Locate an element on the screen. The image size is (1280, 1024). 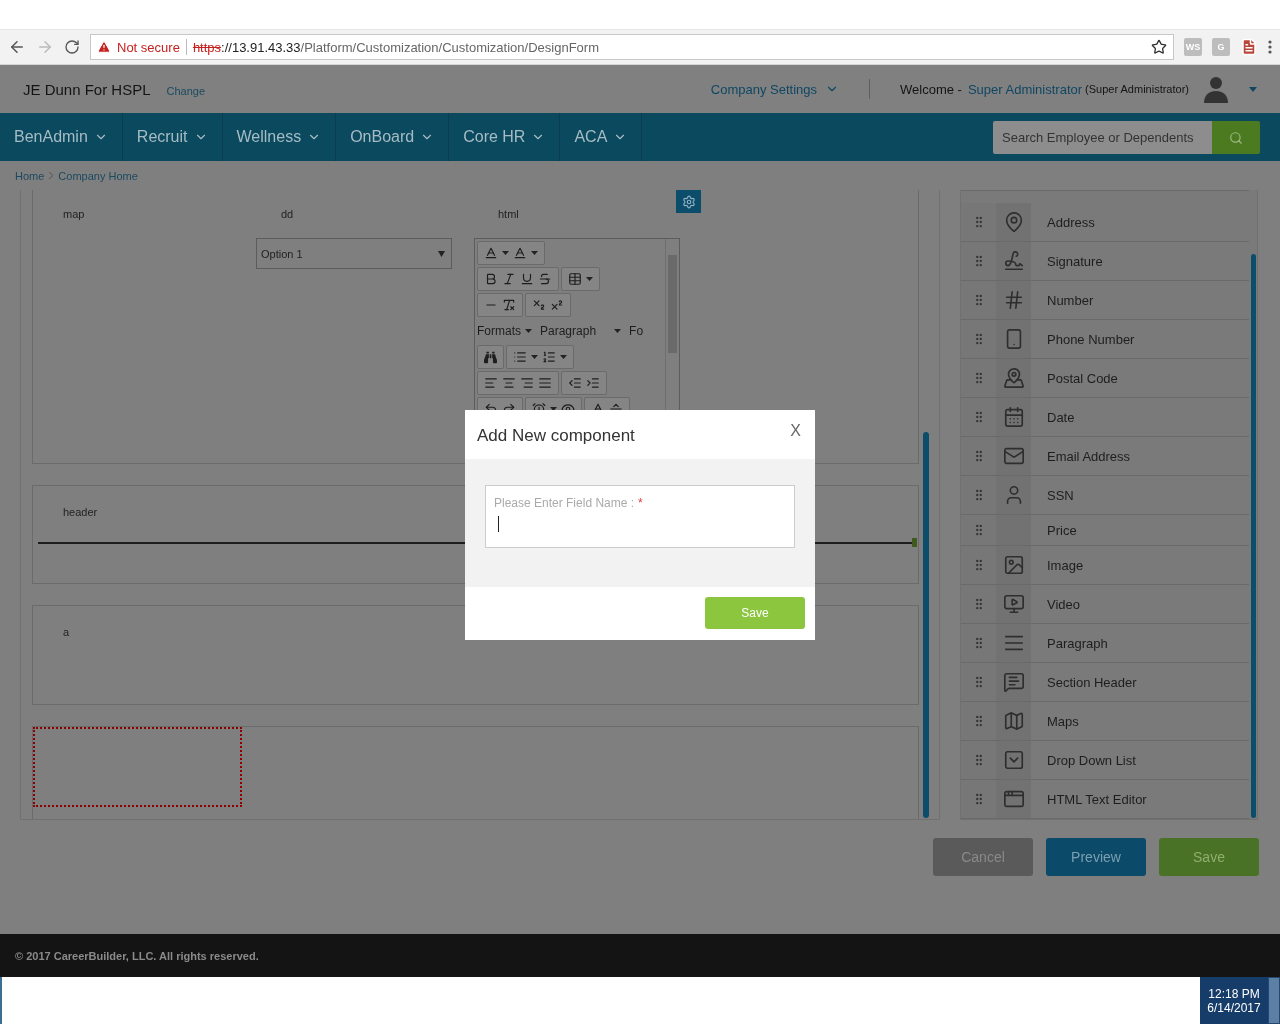
field-label: map is located at coordinates (74, 214).